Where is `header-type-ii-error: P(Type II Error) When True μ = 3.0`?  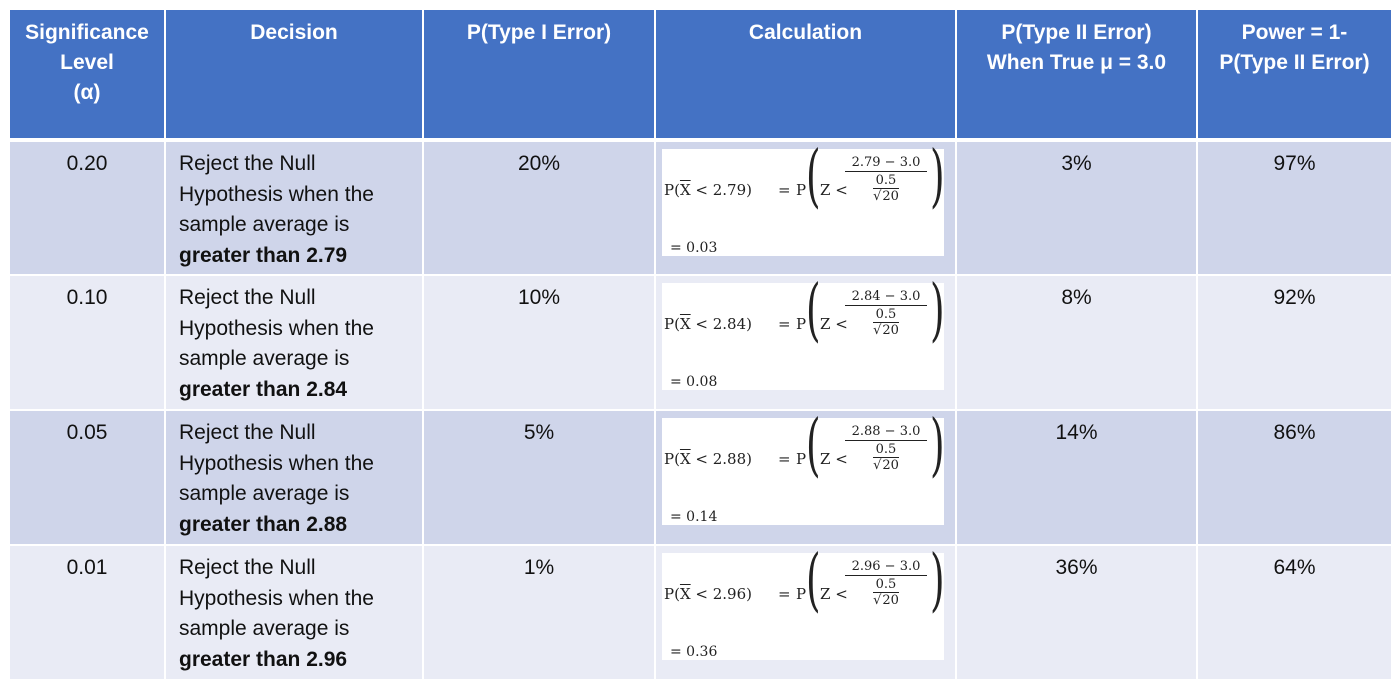 header-type-ii-error: P(Type II Error) When True μ = 3.0 is located at coordinates (1076, 74).